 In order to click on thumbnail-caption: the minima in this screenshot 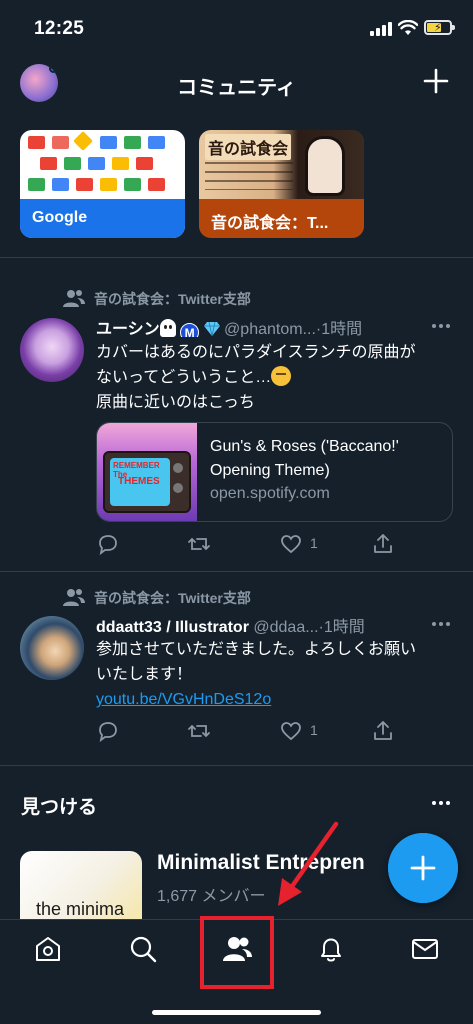, I will do `click(80, 909)`.